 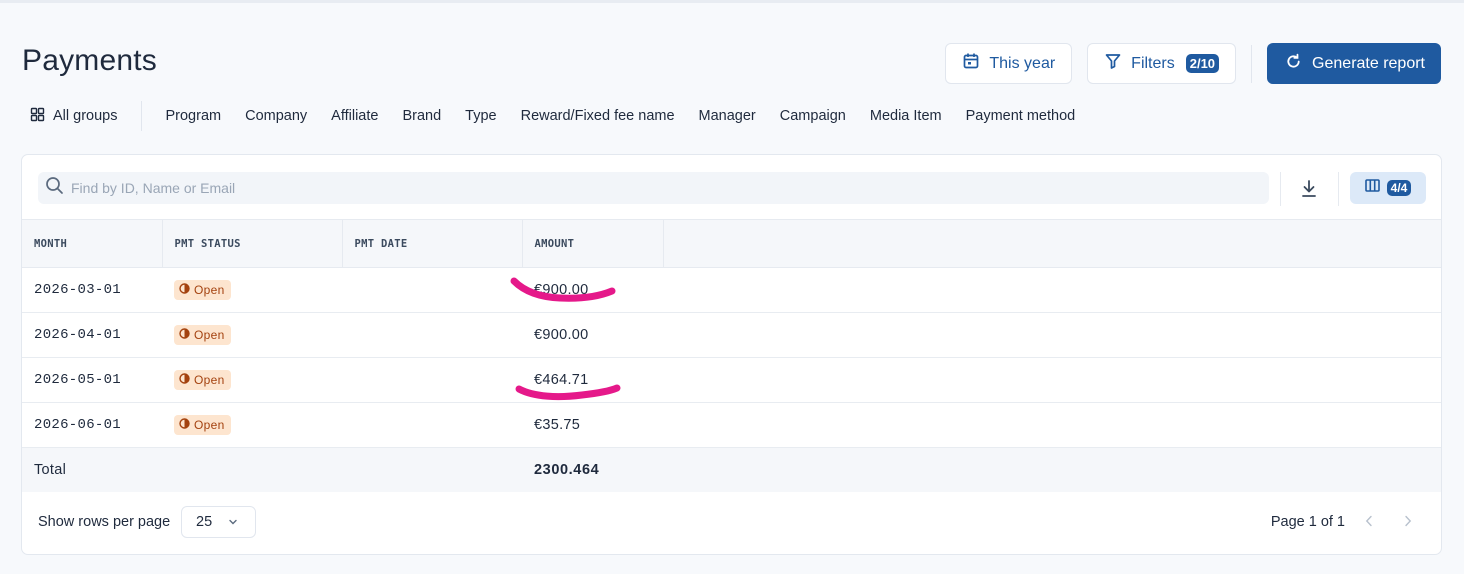 I want to click on table-header-row: MONTH PMT STATUS PMT DATE AMOUNT, so click(x=731, y=243).